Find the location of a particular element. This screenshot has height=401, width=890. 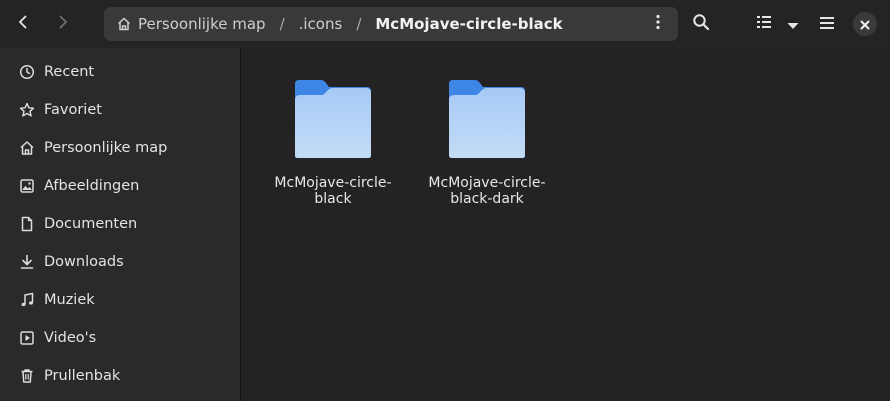

list-view-button is located at coordinates (764, 24).